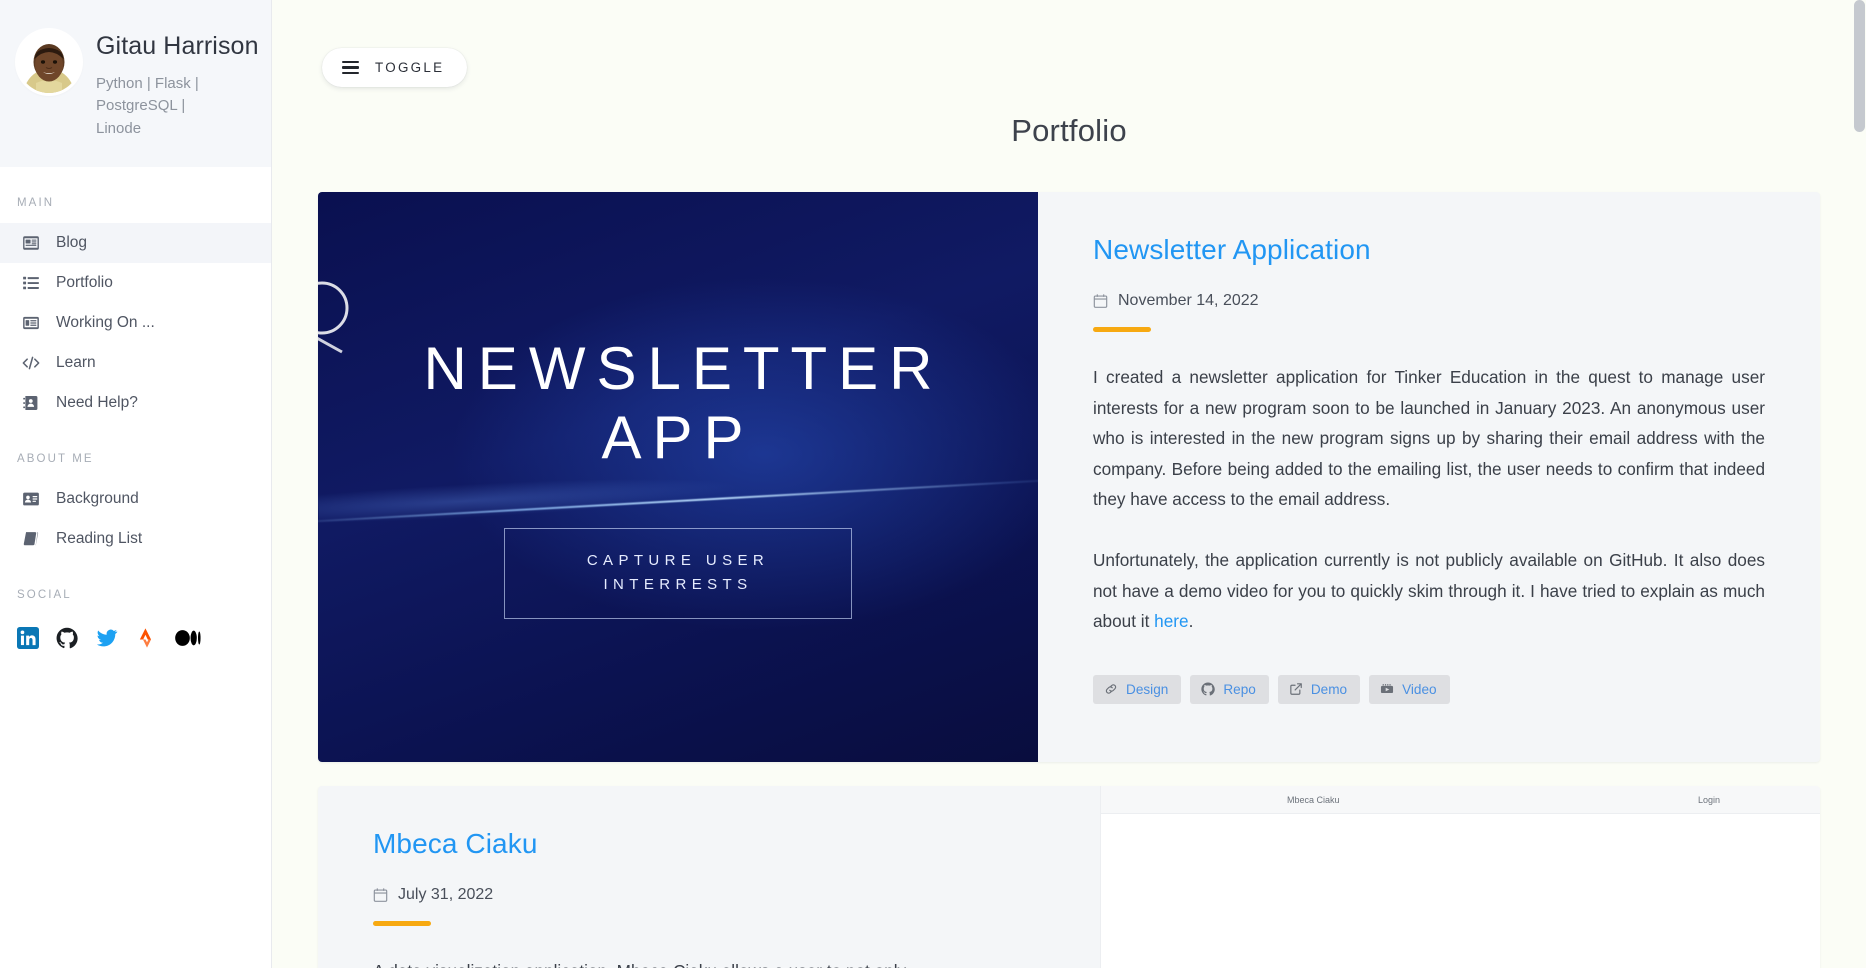 This screenshot has height=968, width=1866. I want to click on id-card-icon, so click(31, 499).